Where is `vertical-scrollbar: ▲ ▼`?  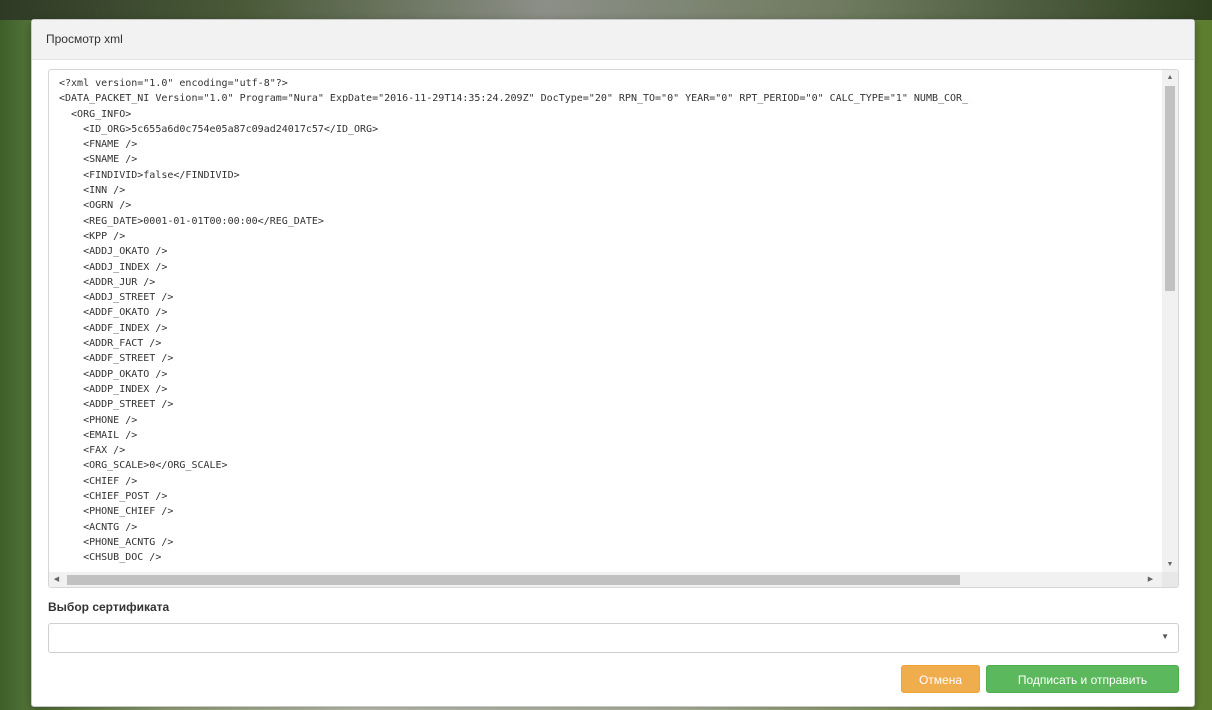 vertical-scrollbar: ▲ ▼ is located at coordinates (1170, 321).